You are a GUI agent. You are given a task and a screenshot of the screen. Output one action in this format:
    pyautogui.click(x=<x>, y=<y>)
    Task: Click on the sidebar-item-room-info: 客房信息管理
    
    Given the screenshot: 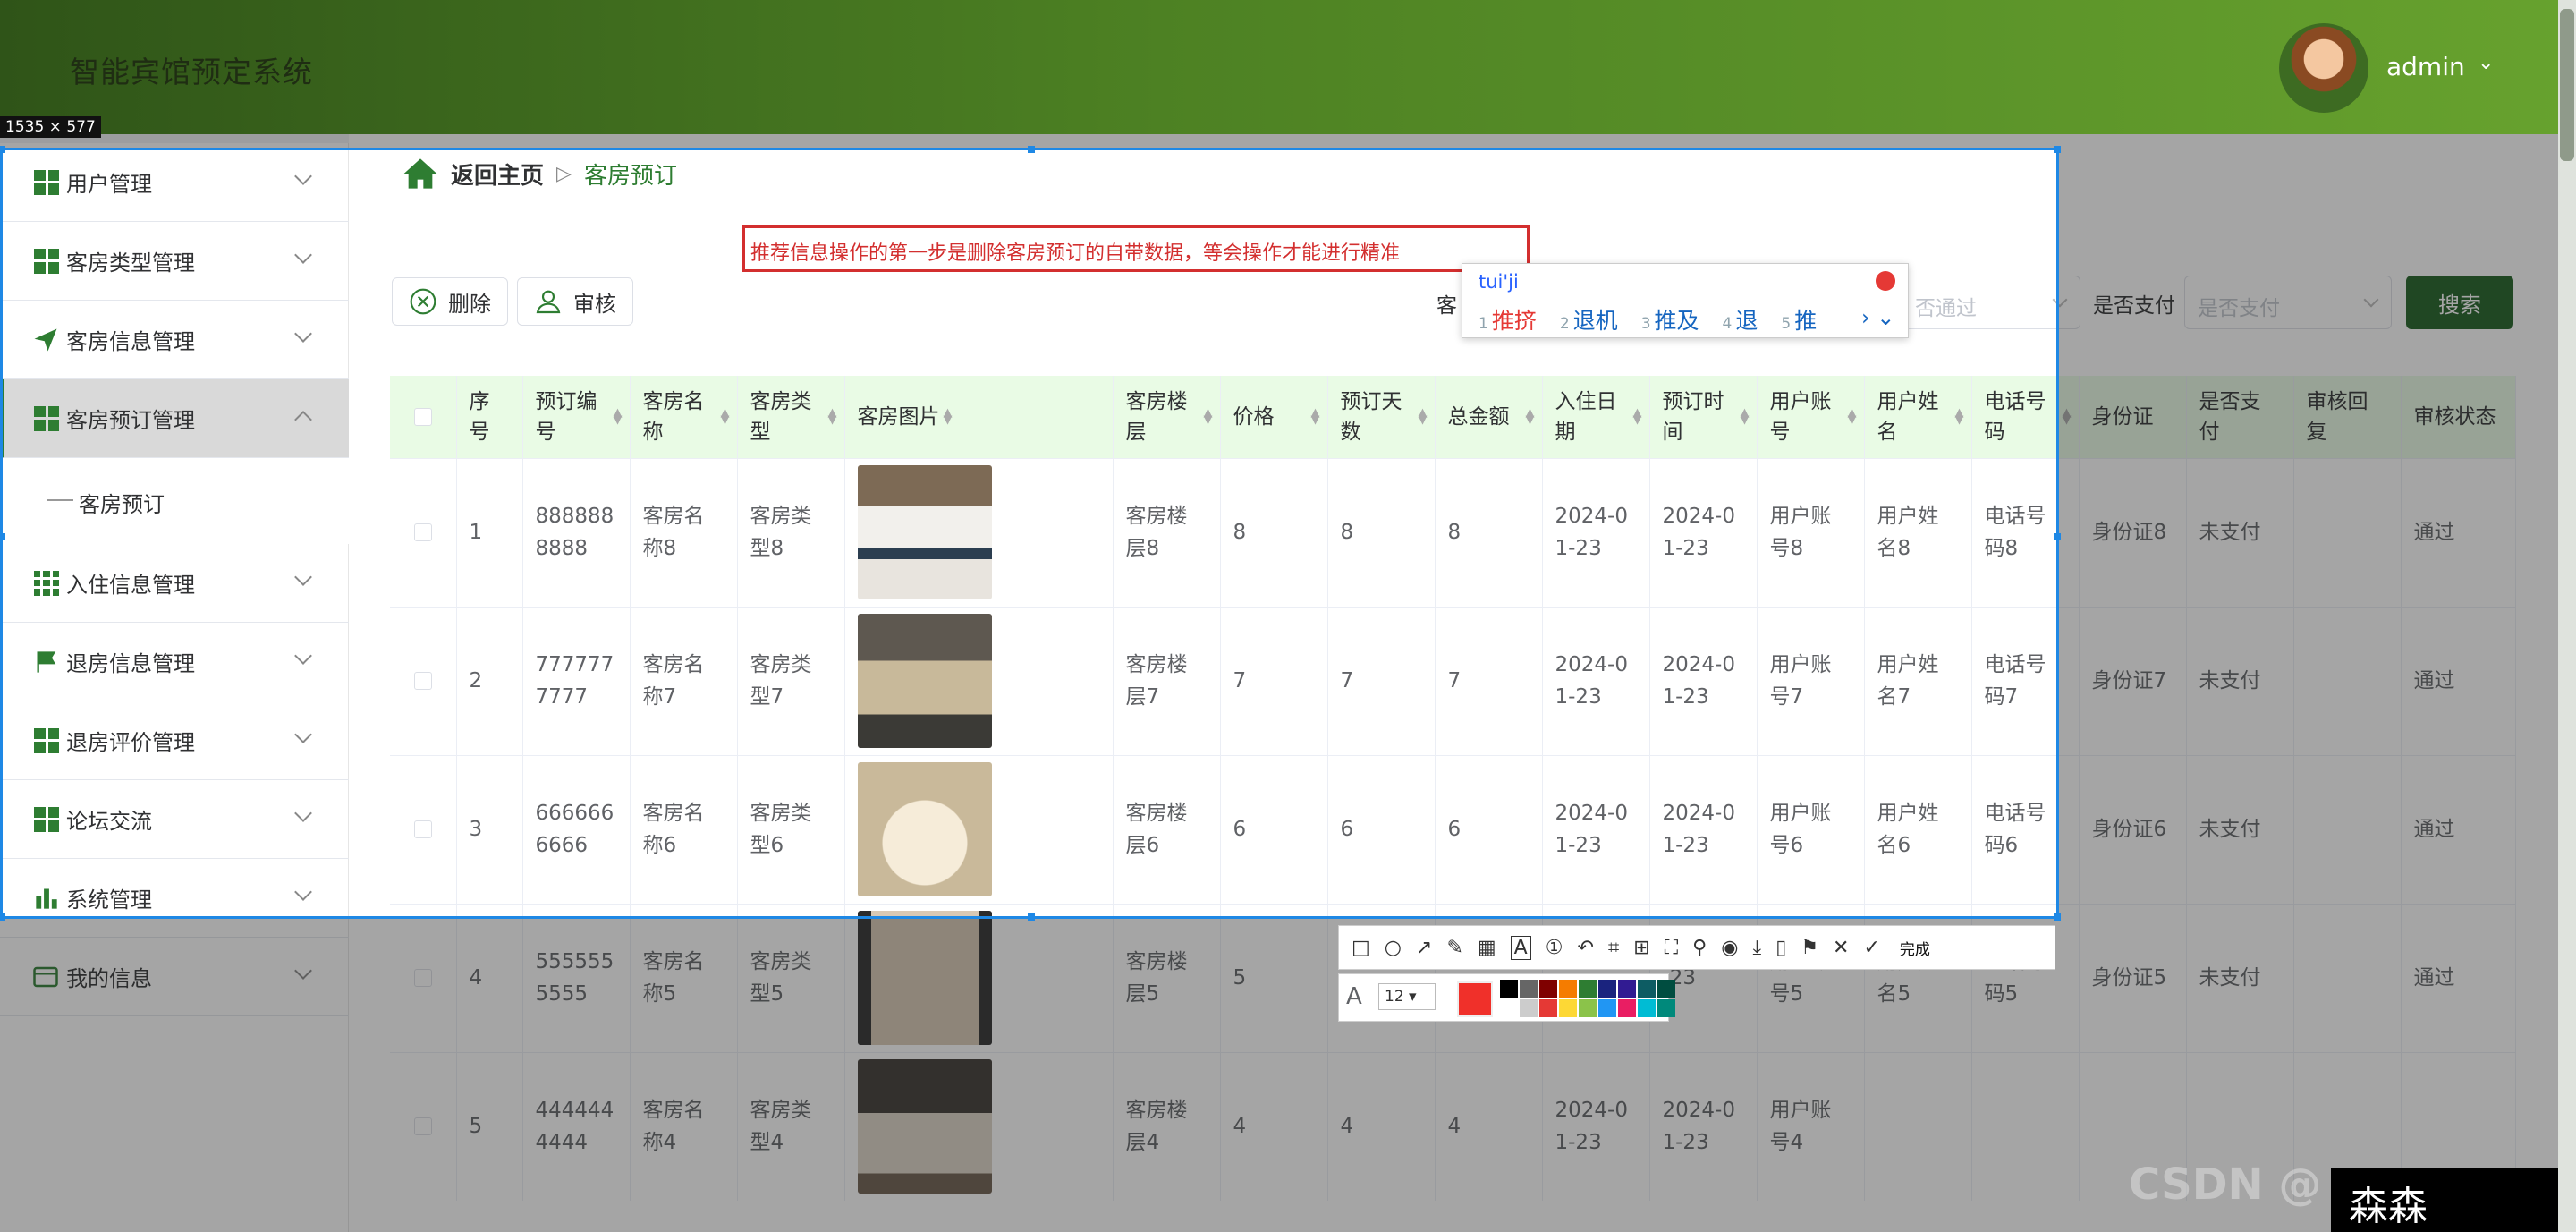 What is the action you would take?
    pyautogui.click(x=174, y=340)
    